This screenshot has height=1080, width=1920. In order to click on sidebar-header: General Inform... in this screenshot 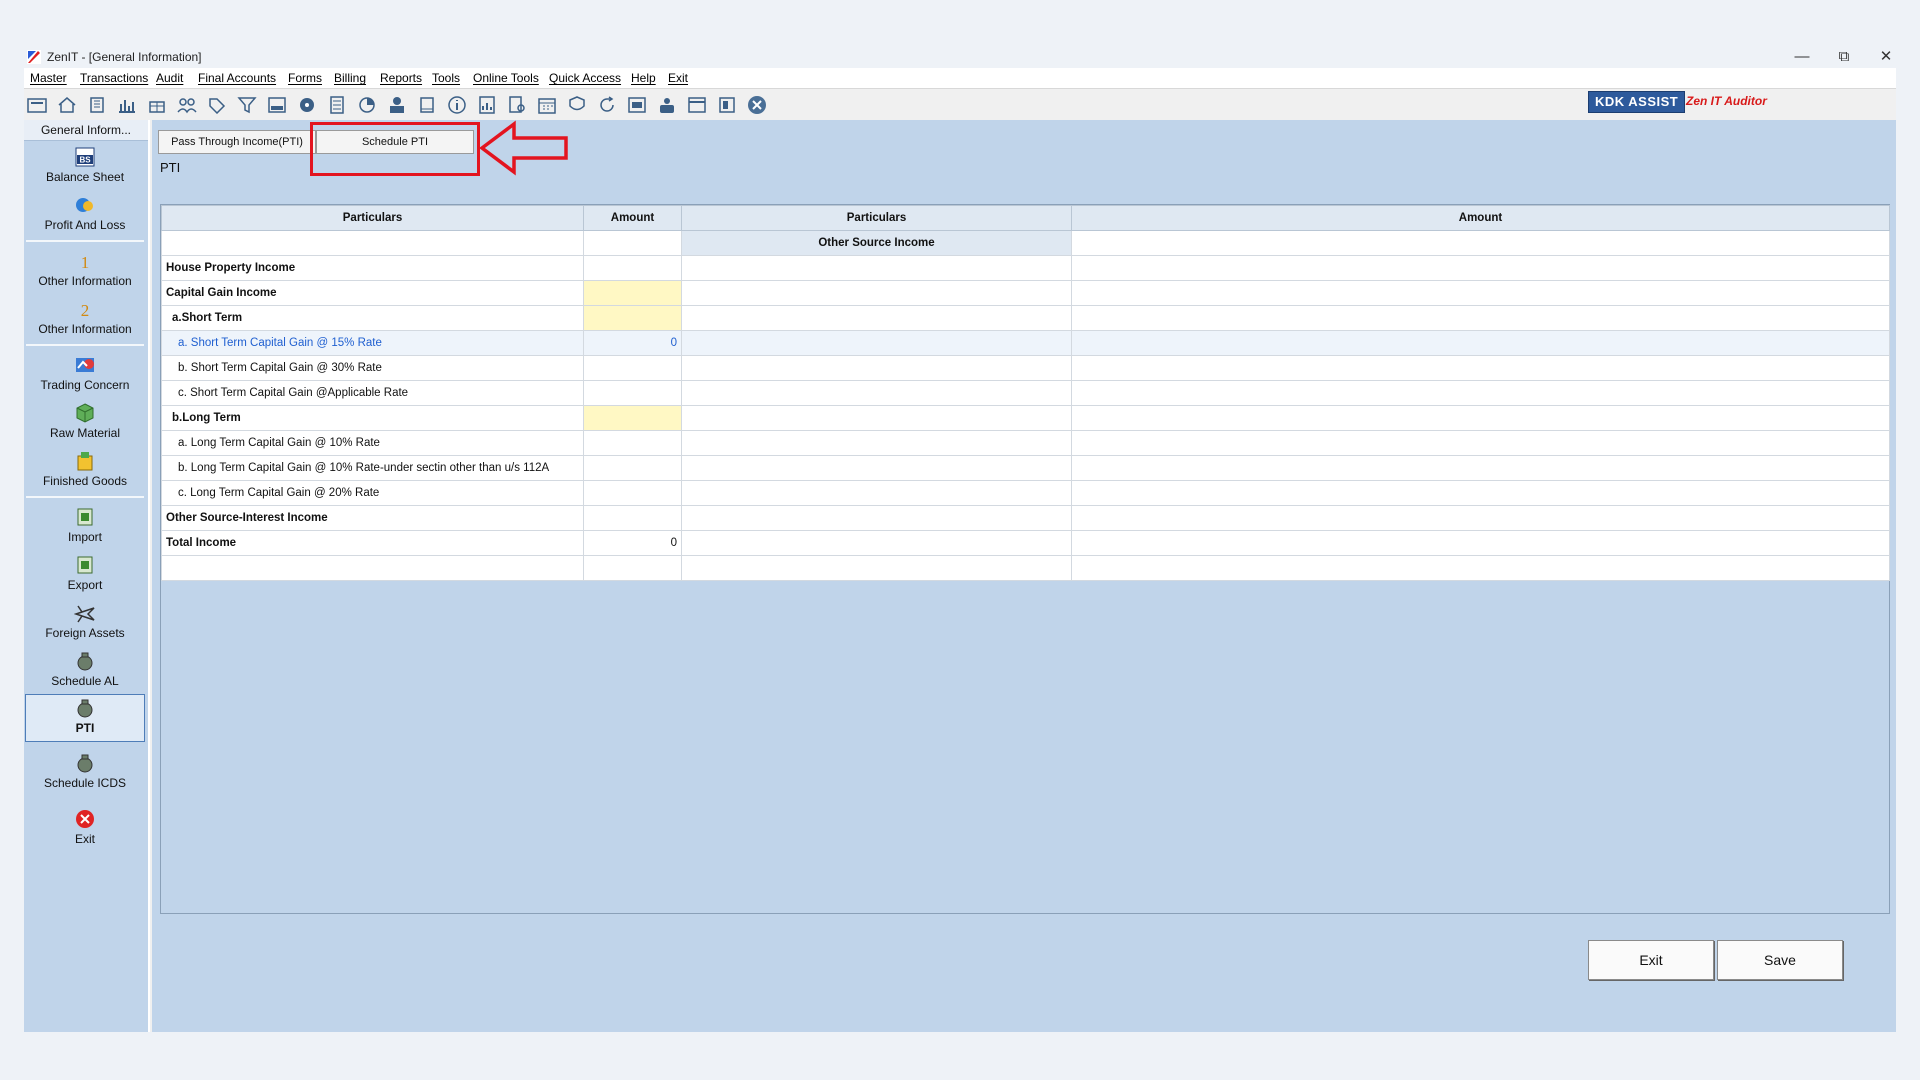, I will do `click(86, 130)`.